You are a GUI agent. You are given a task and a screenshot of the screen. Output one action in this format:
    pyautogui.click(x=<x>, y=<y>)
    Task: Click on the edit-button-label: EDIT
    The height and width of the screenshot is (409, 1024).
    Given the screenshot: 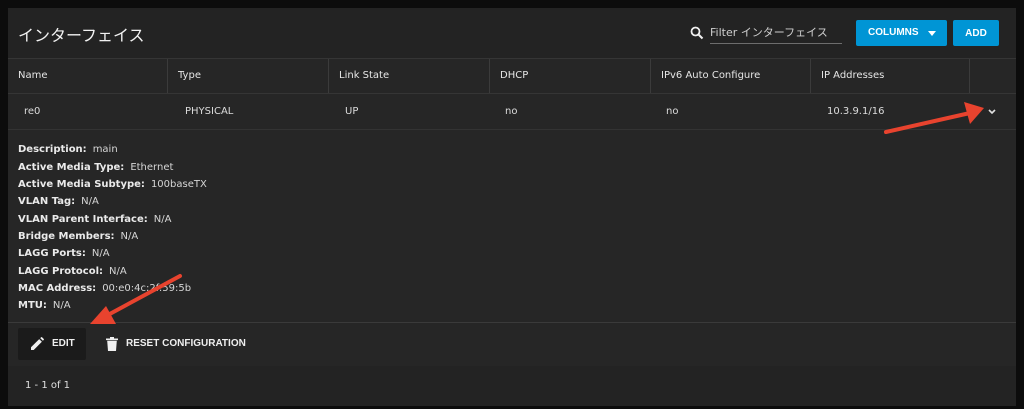 What is the action you would take?
    pyautogui.click(x=63, y=343)
    